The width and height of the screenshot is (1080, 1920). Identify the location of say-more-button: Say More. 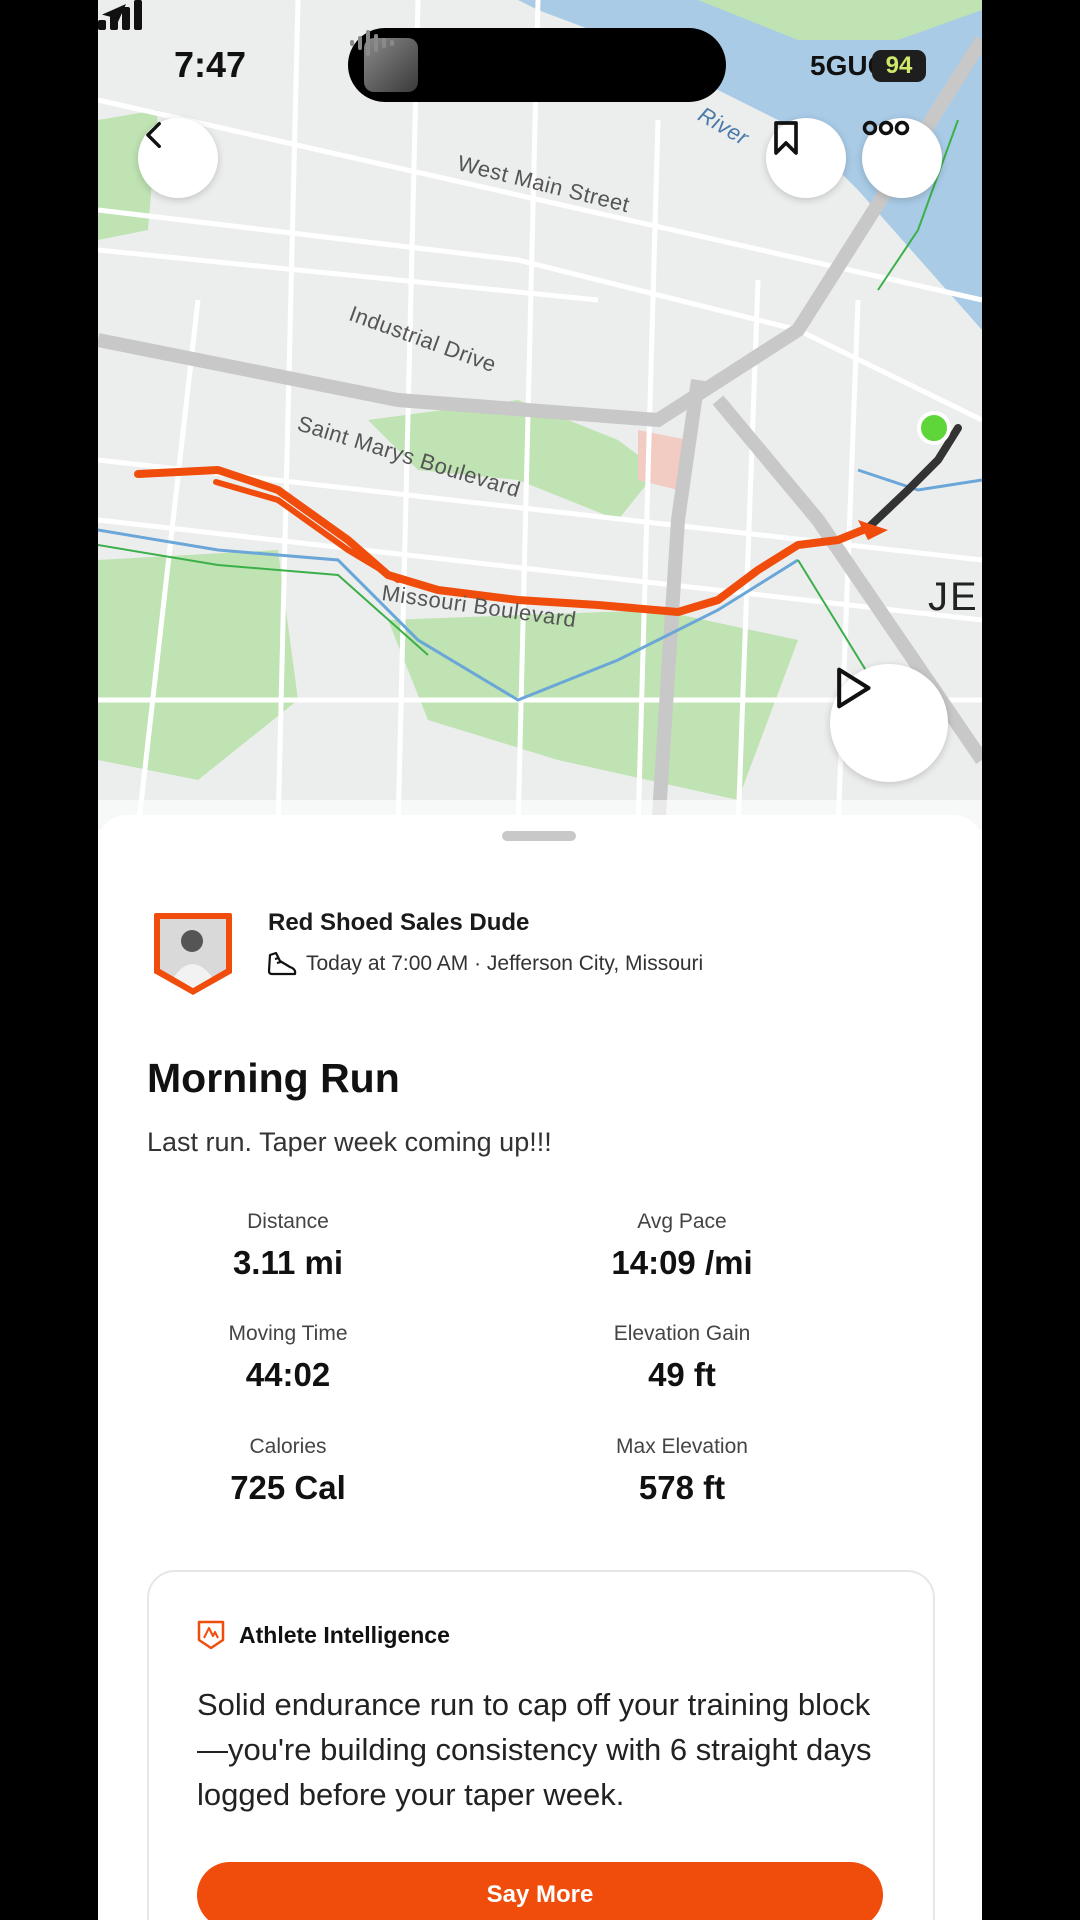
(540, 1891).